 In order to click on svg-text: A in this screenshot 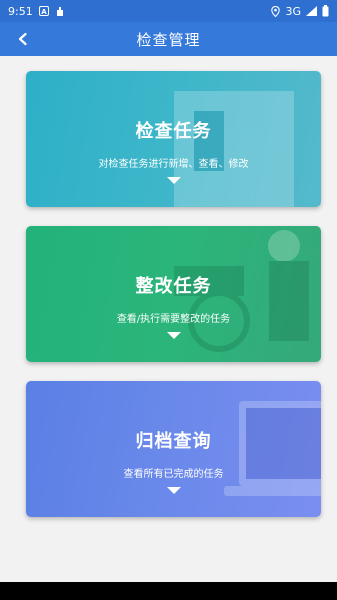, I will do `click(44, 12)`.